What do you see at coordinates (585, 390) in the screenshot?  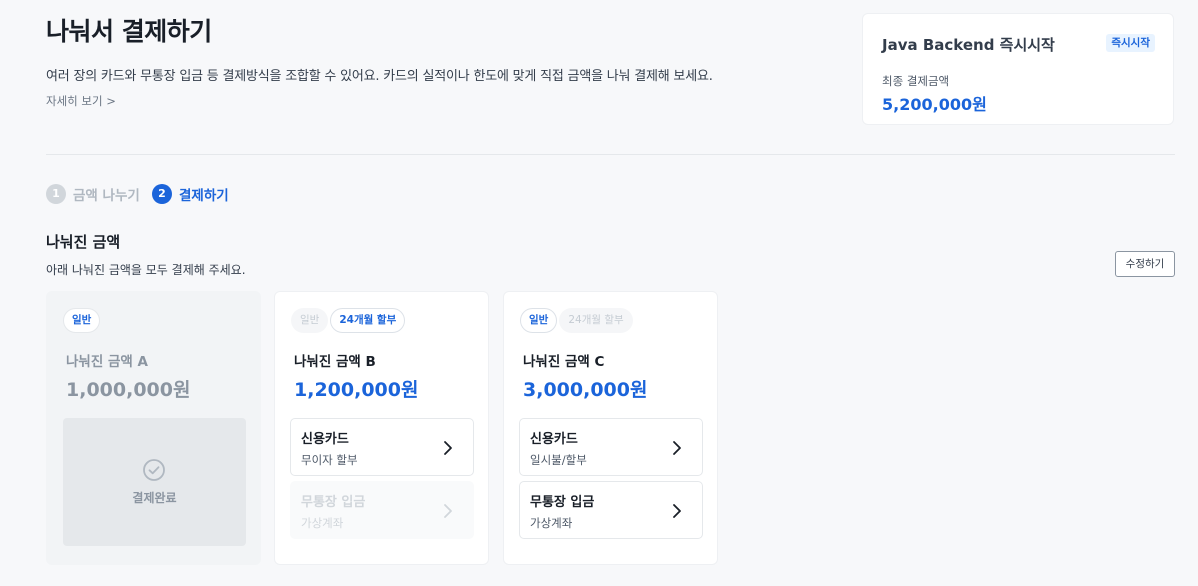 I see `card-amount: 3,000,000원` at bounding box center [585, 390].